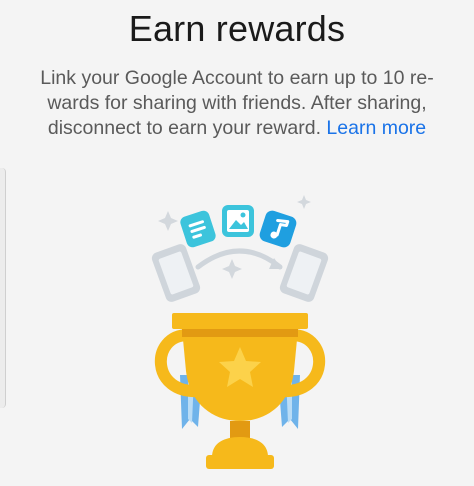 This screenshot has width=474, height=486. I want to click on share-arrow-icon, so click(239, 259).